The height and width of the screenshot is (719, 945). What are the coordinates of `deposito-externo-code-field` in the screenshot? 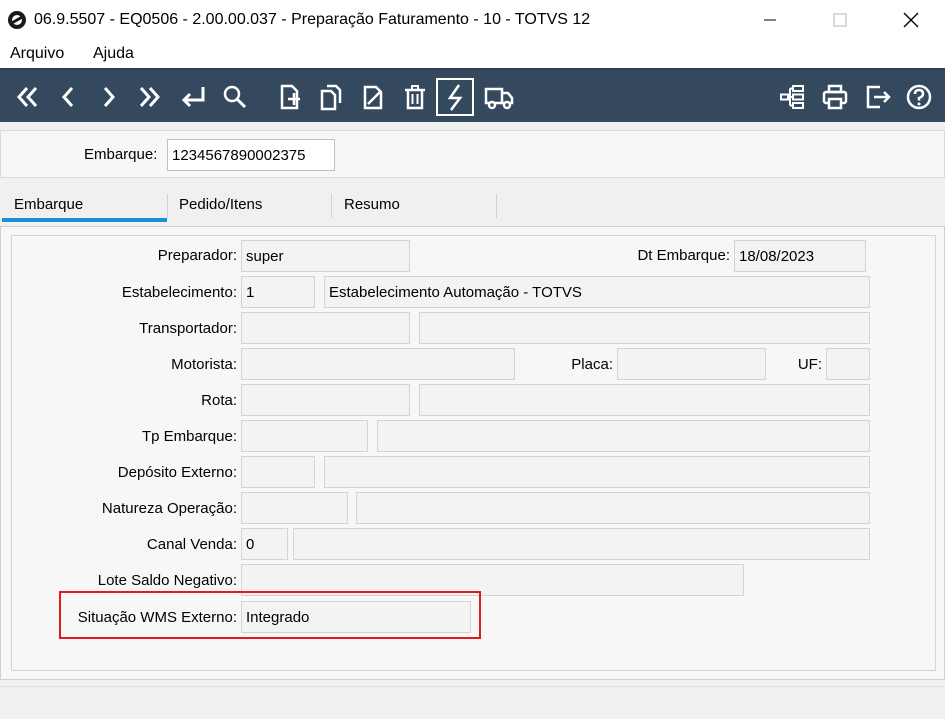 It's located at (278, 472).